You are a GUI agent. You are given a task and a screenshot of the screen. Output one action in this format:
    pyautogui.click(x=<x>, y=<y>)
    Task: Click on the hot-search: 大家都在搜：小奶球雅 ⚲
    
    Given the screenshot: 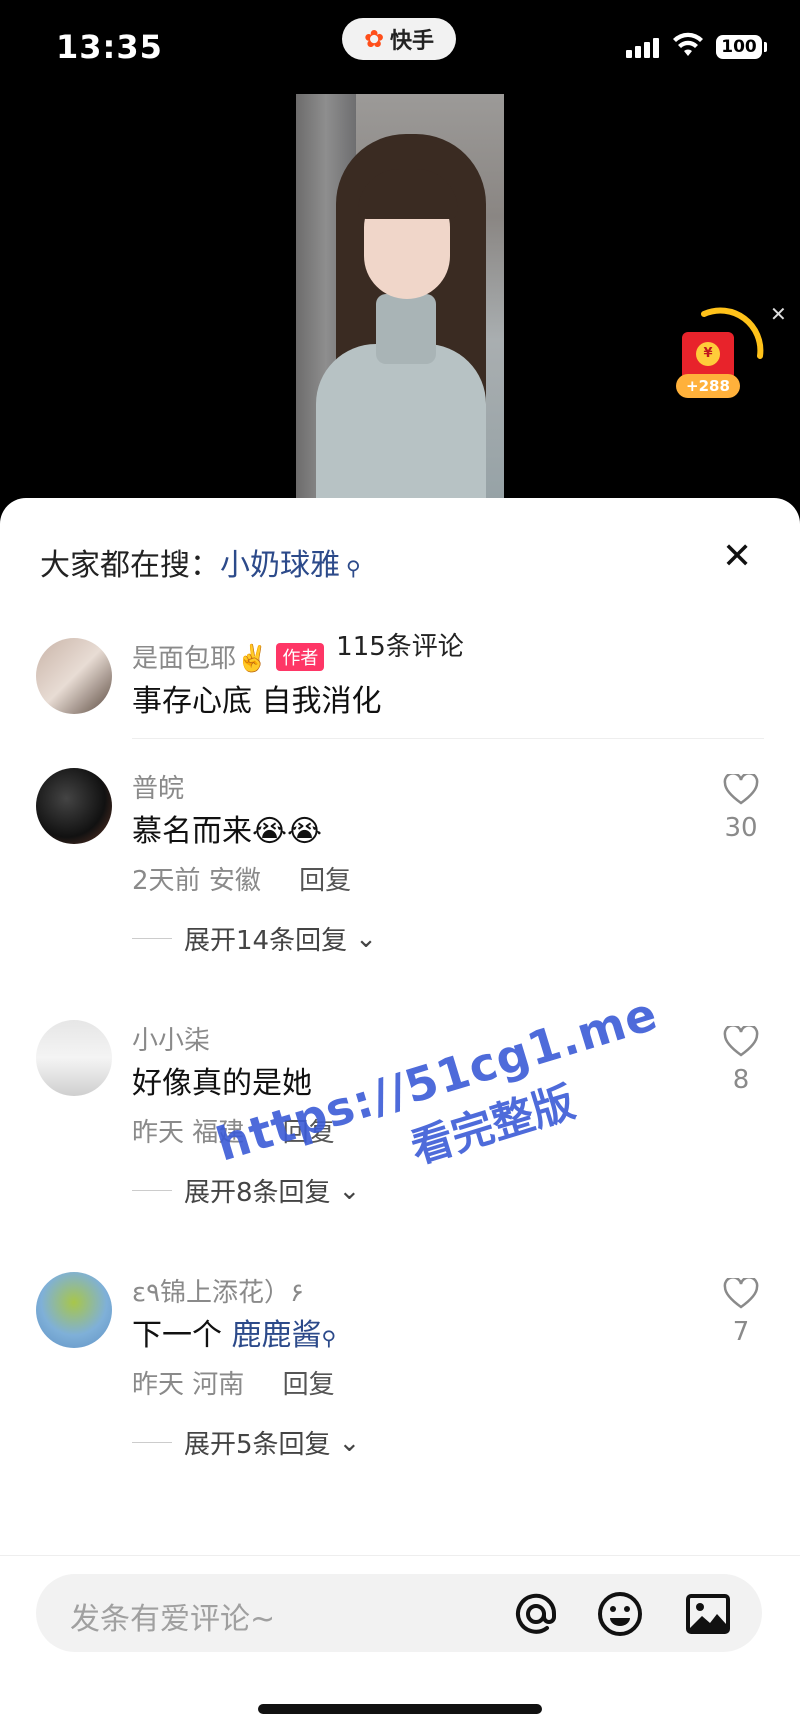 What is the action you would take?
    pyautogui.click(x=200, y=562)
    